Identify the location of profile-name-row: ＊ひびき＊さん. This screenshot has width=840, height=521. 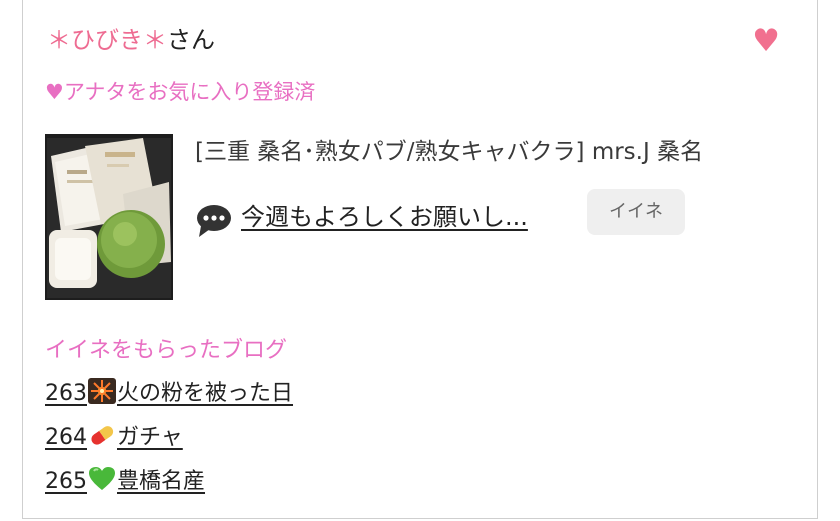
(131, 40).